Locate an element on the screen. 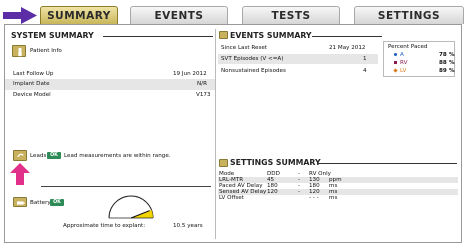 The height and width of the screenshot is (246, 467). settings-summary-title: SETTINGS SUMMARY is located at coordinates (275, 162).